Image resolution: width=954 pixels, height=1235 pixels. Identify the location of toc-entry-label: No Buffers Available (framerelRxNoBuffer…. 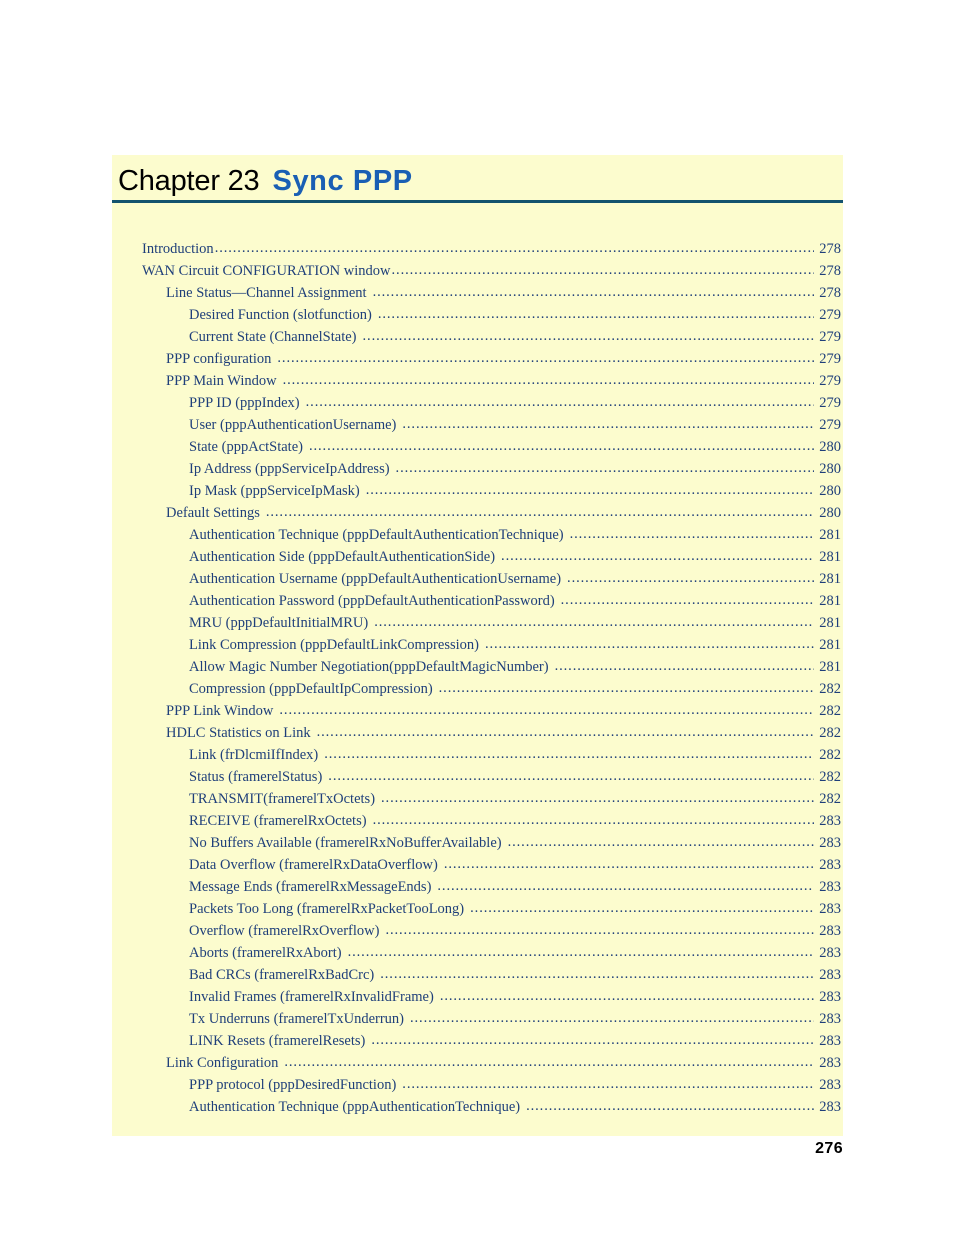
(345, 843).